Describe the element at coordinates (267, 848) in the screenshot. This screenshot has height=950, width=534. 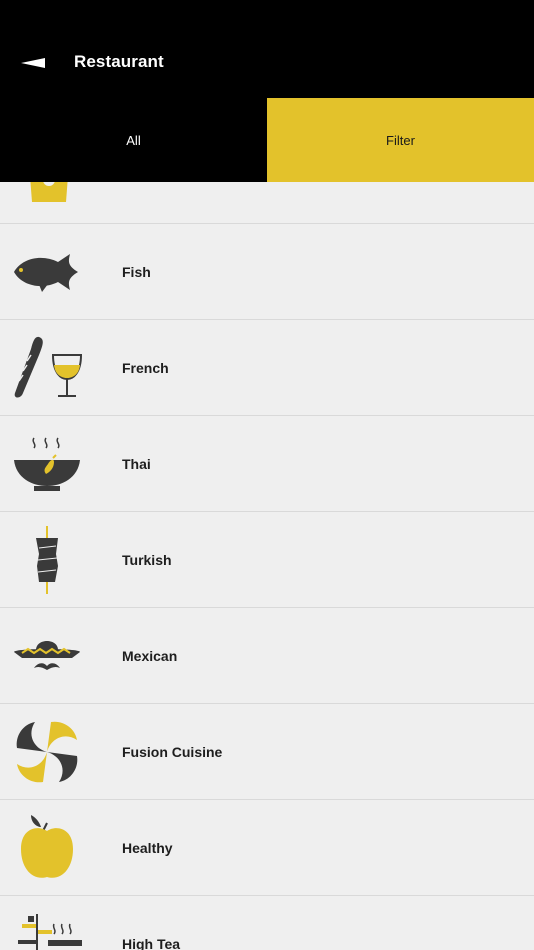
I see `list-item-healthy: Healthy` at that location.